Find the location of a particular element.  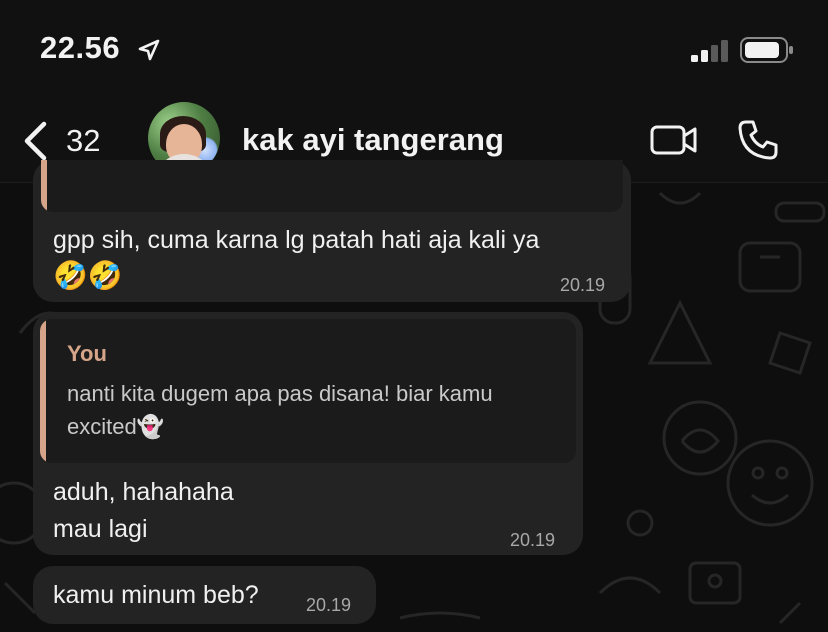

message-emoji: 🤣🤣 is located at coordinates (88, 275).